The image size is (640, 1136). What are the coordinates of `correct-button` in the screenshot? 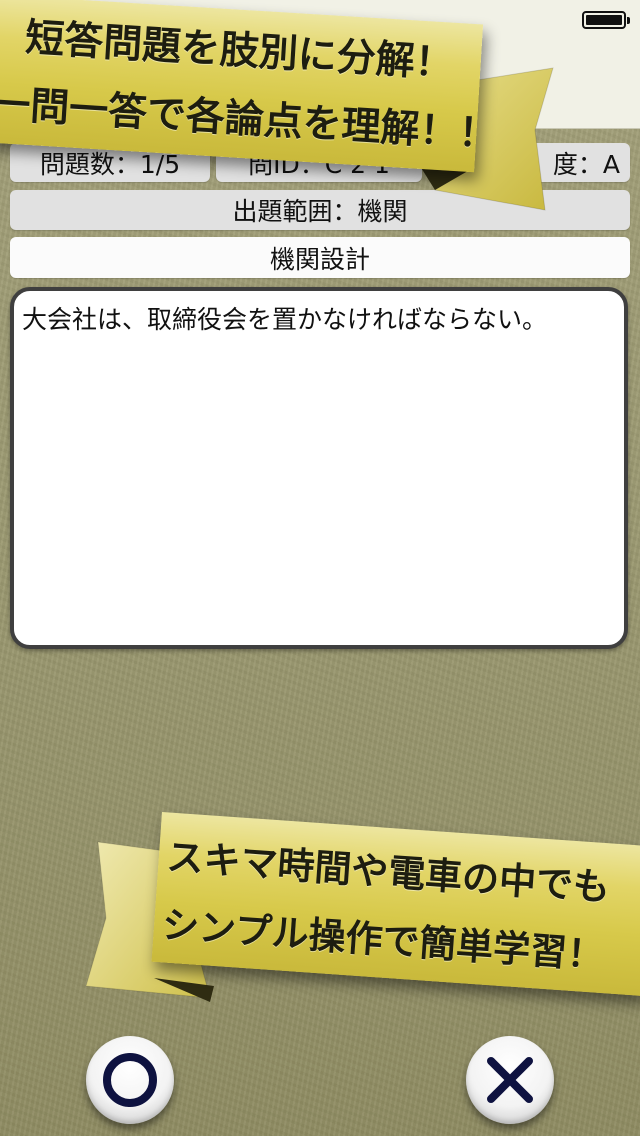 It's located at (130, 1080).